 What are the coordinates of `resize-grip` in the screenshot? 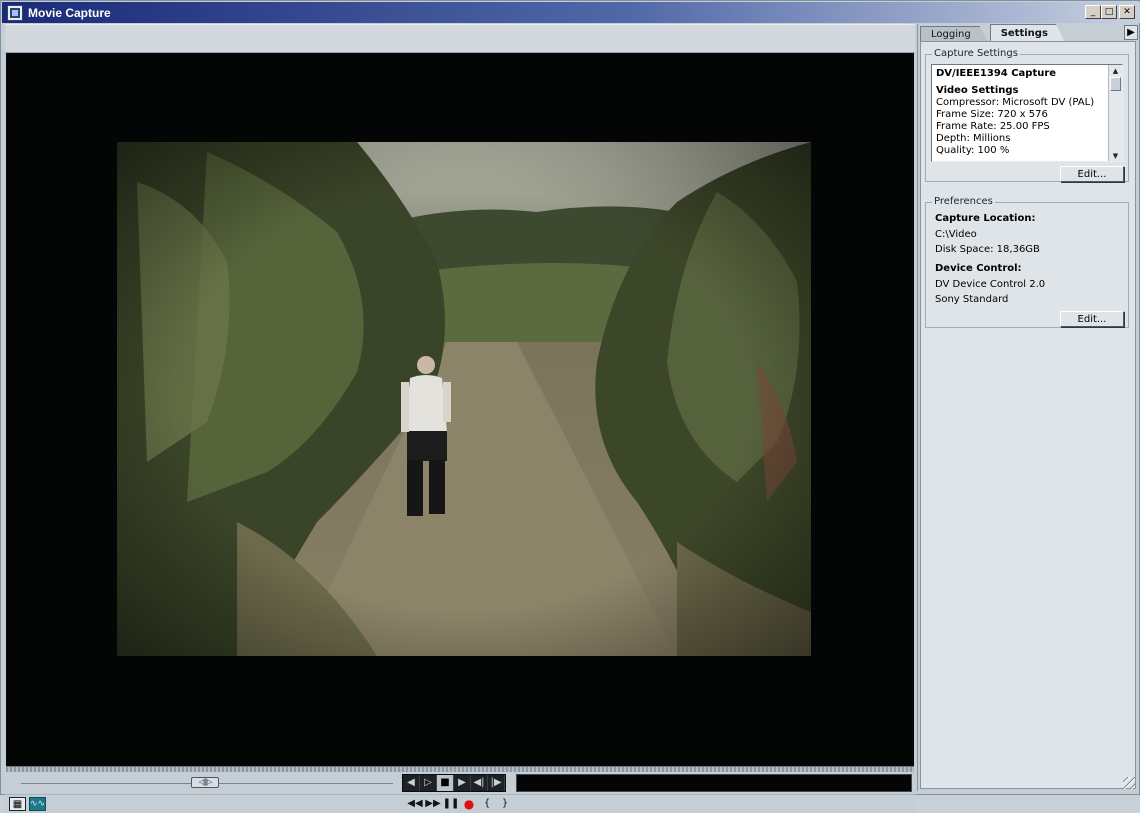 It's located at (1129, 783).